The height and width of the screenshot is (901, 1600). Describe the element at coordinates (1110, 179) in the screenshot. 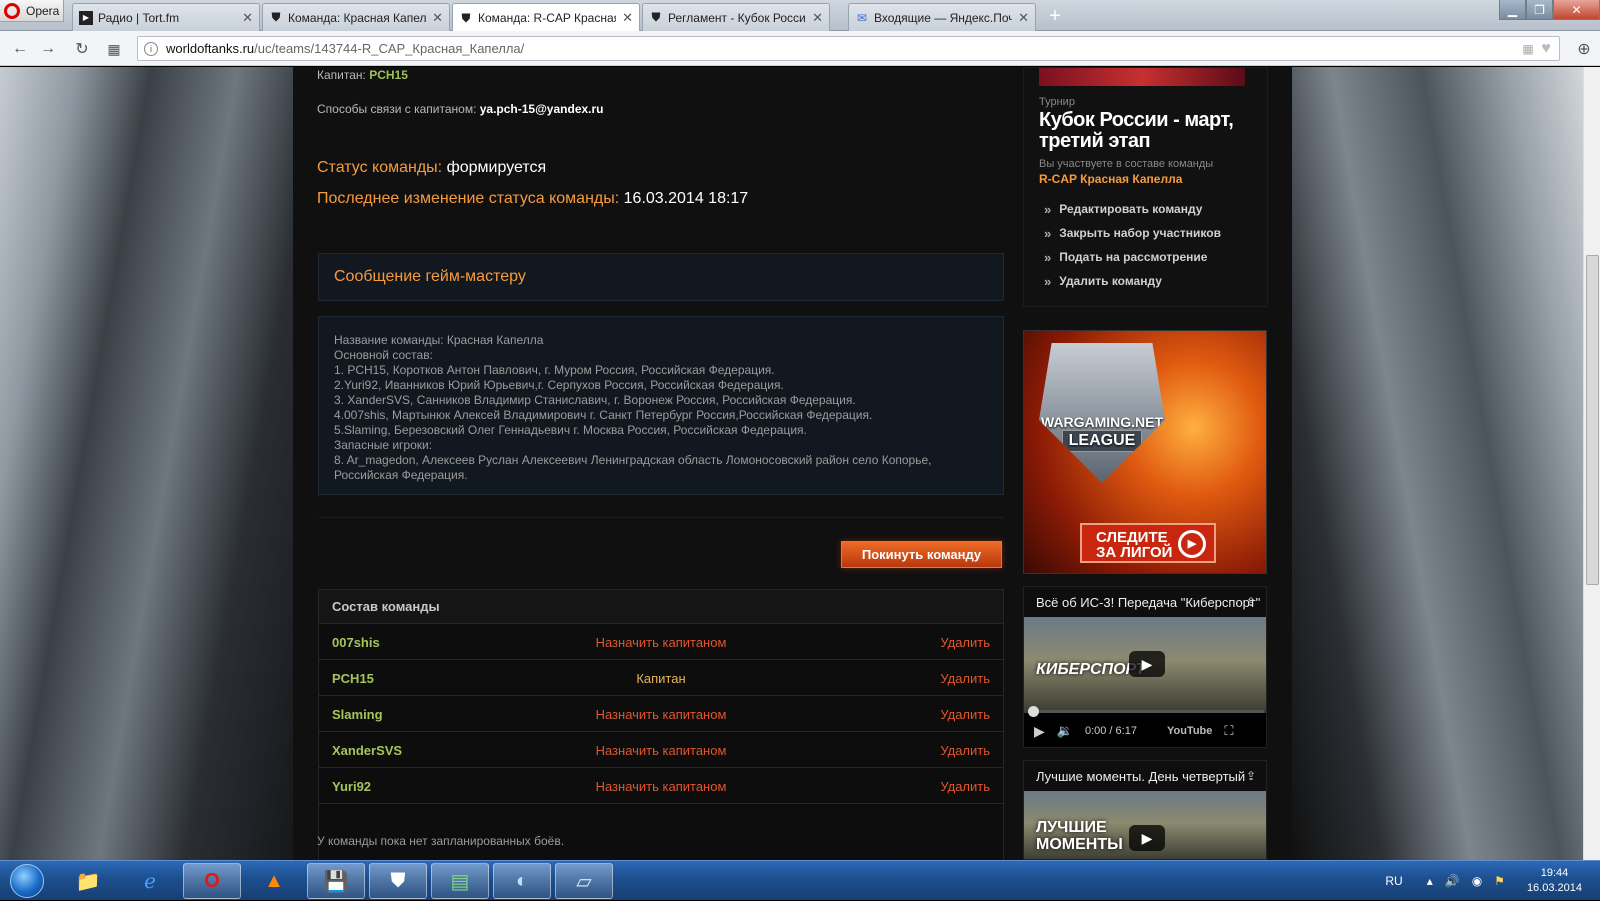

I see `tournament-team-name: R-CAP Красная Капелла` at that location.